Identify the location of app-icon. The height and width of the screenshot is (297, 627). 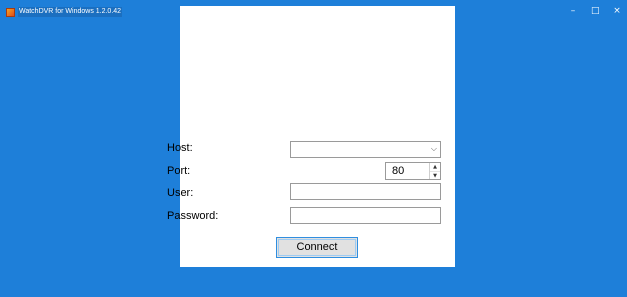
(10, 12).